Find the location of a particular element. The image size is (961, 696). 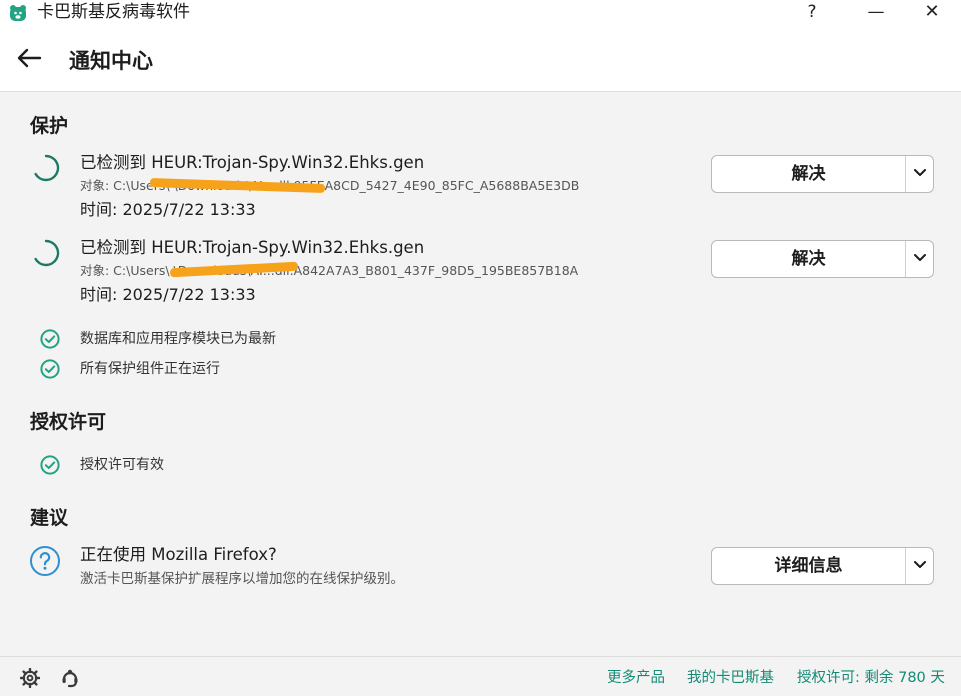

page-header: 通知中心 is located at coordinates (480, 59).